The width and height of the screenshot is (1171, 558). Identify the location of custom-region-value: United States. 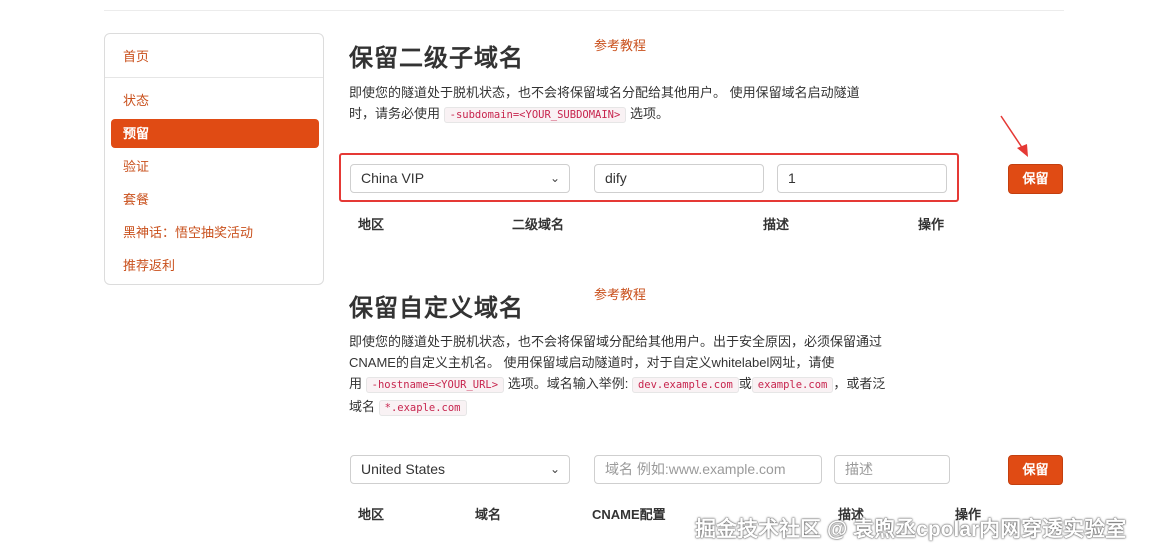
(403, 469).